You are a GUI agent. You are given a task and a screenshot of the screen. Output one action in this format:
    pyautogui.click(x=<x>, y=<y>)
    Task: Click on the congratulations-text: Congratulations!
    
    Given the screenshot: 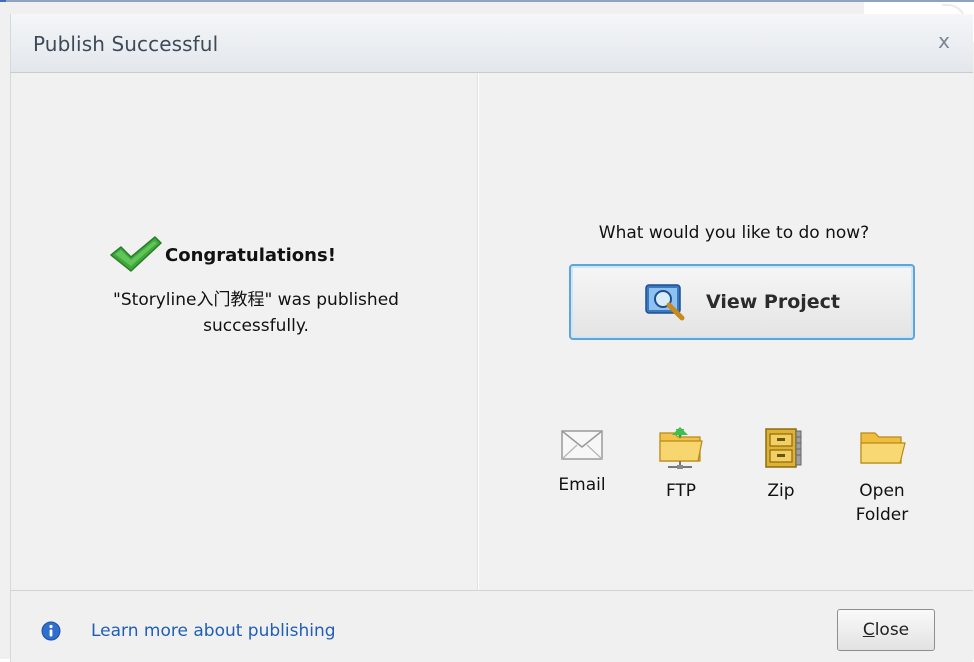 What is the action you would take?
    pyautogui.click(x=250, y=255)
    